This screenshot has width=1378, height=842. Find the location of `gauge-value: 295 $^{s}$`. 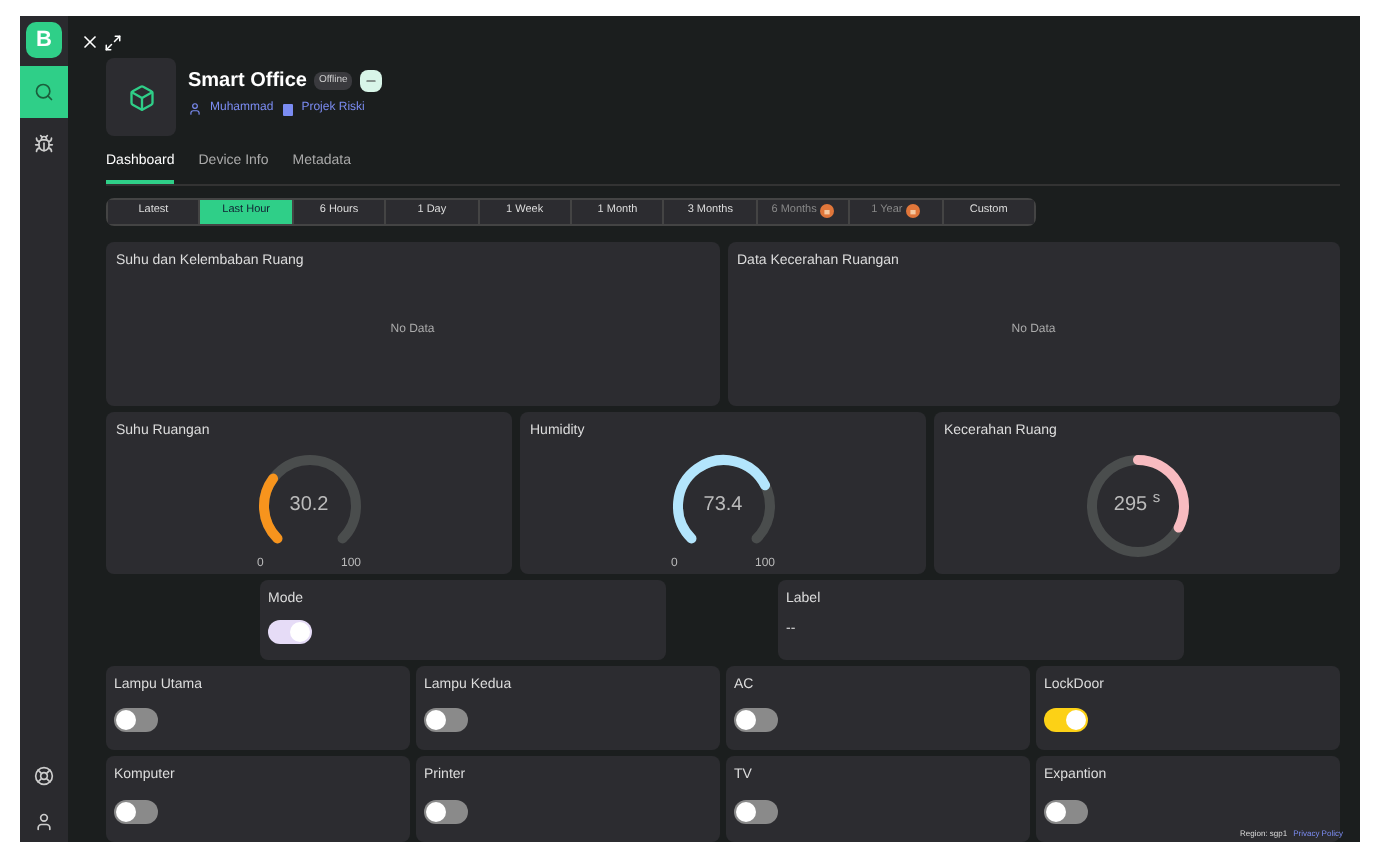

gauge-value: 295 $^{s}$ is located at coordinates (1137, 505).